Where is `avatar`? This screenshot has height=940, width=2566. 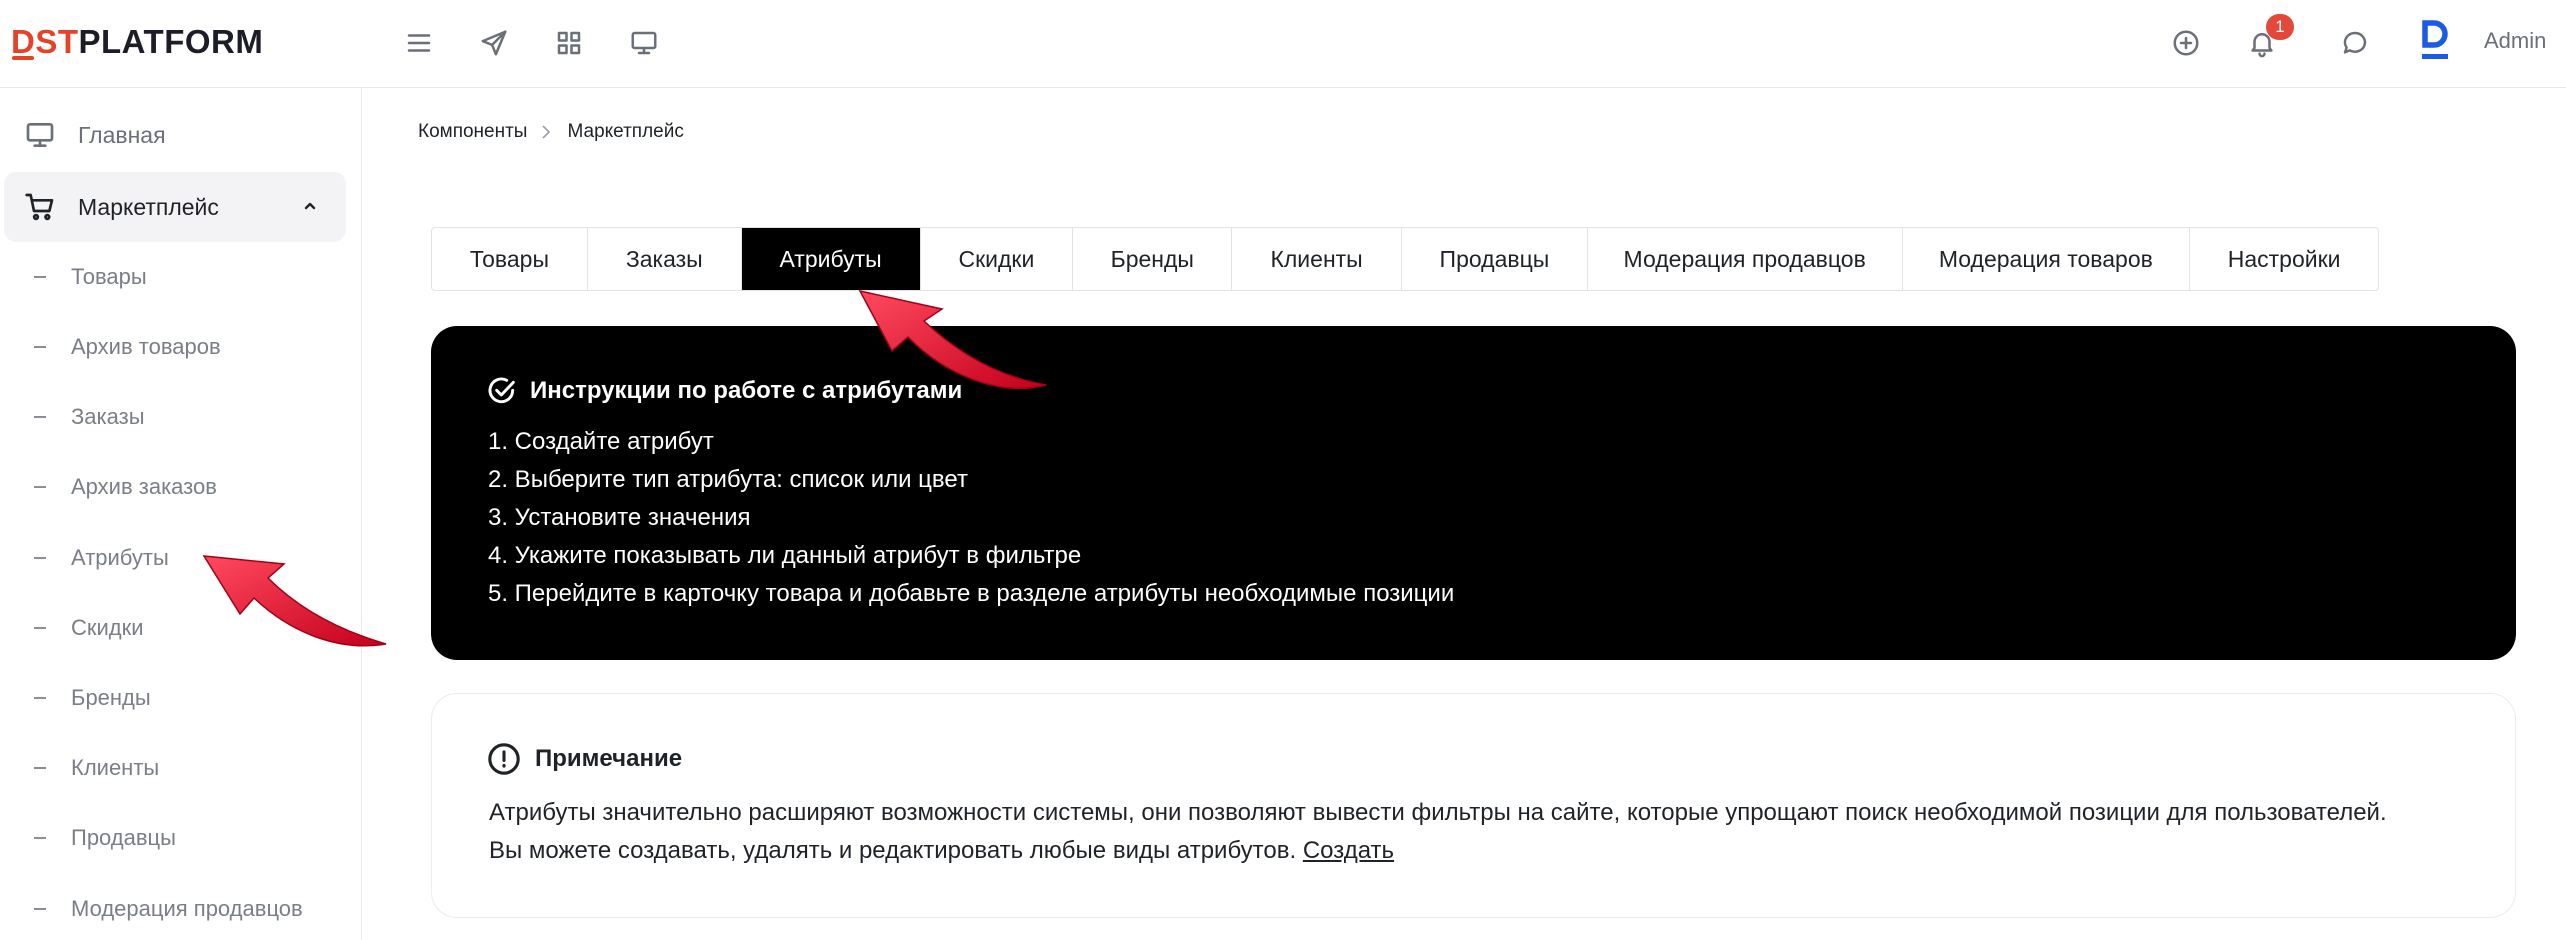 avatar is located at coordinates (2435, 41).